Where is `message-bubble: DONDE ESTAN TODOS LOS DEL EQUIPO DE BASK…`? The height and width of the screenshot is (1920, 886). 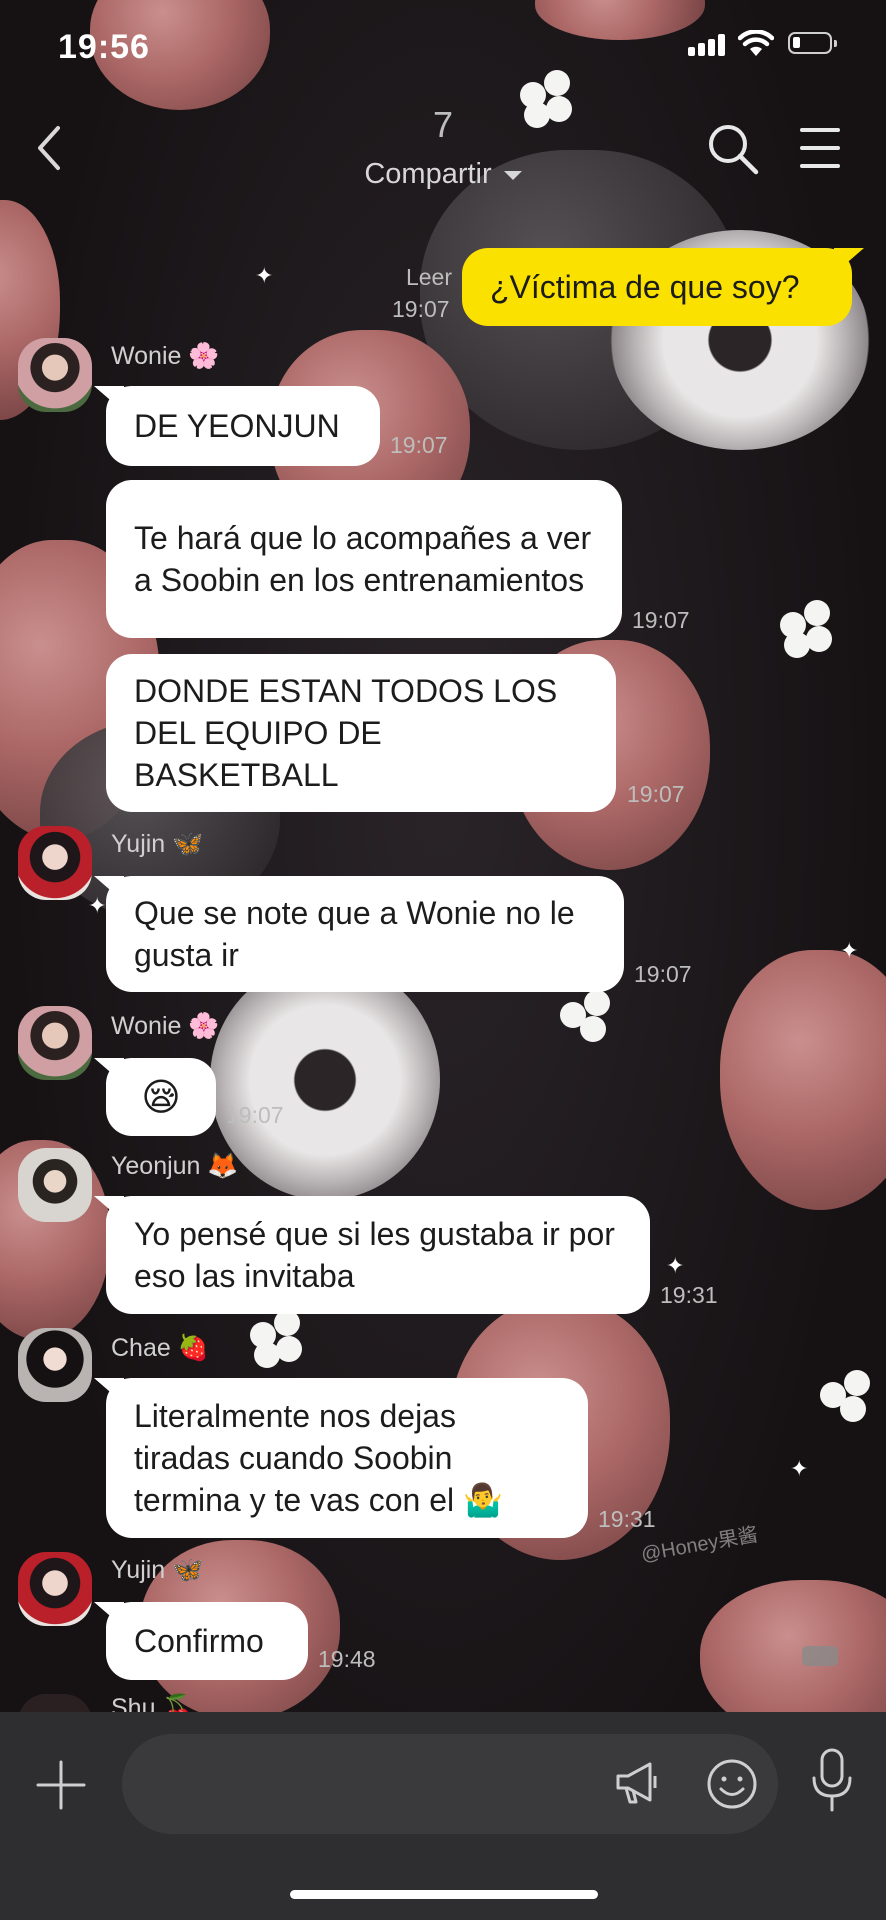
message-bubble: DONDE ESTAN TODOS LOS DEL EQUIPO DE BASK… is located at coordinates (361, 733).